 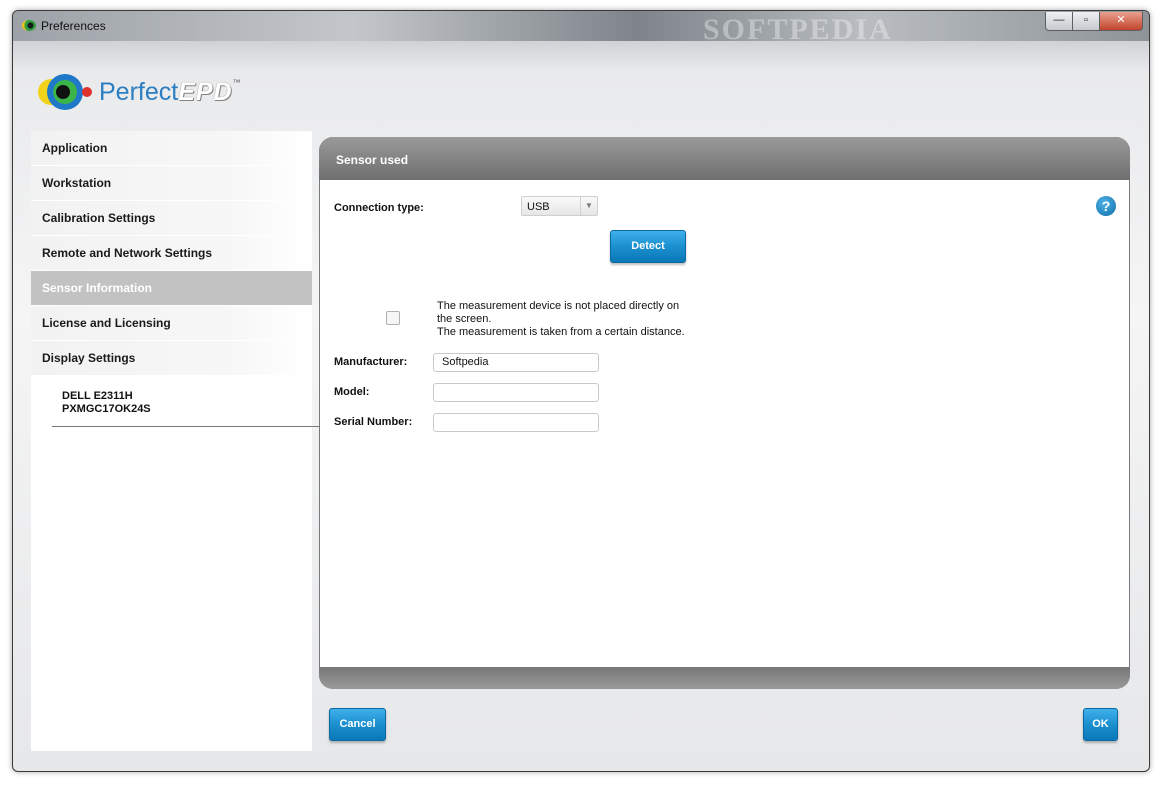 What do you see at coordinates (1100, 724) in the screenshot?
I see `ok-button: OK` at bounding box center [1100, 724].